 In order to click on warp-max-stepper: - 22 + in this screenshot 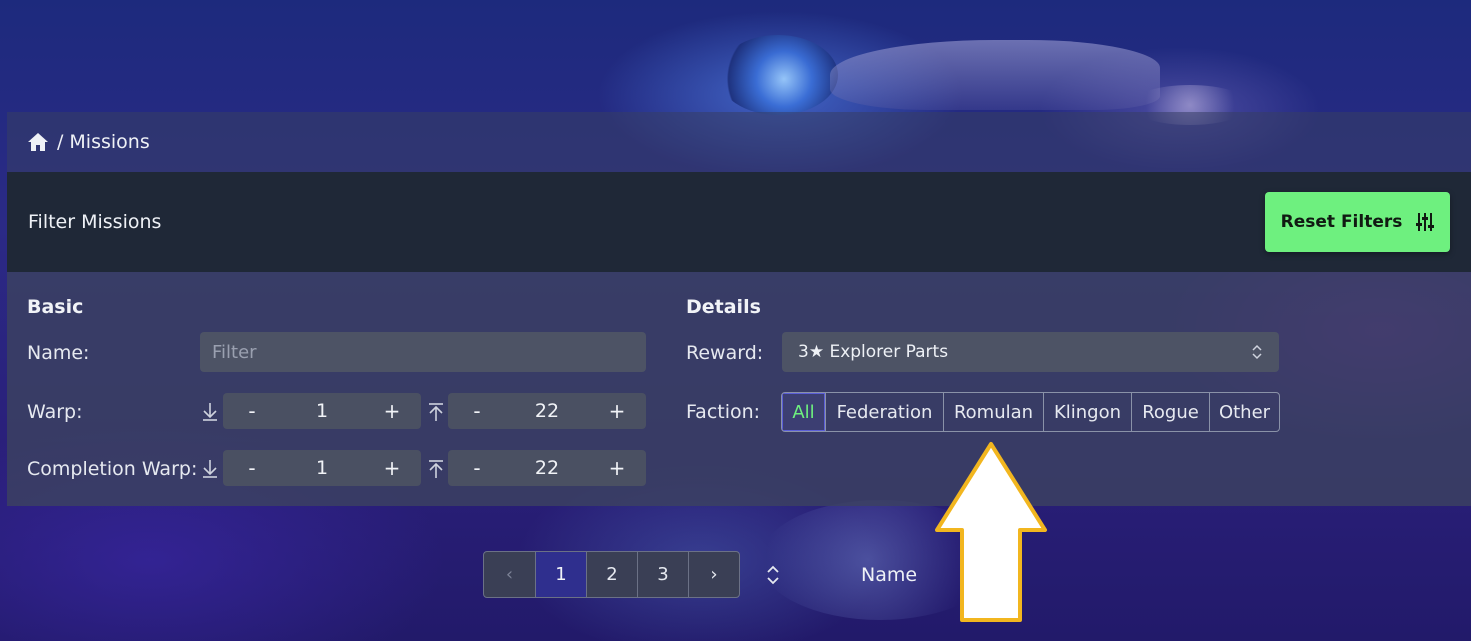, I will do `click(547, 411)`.